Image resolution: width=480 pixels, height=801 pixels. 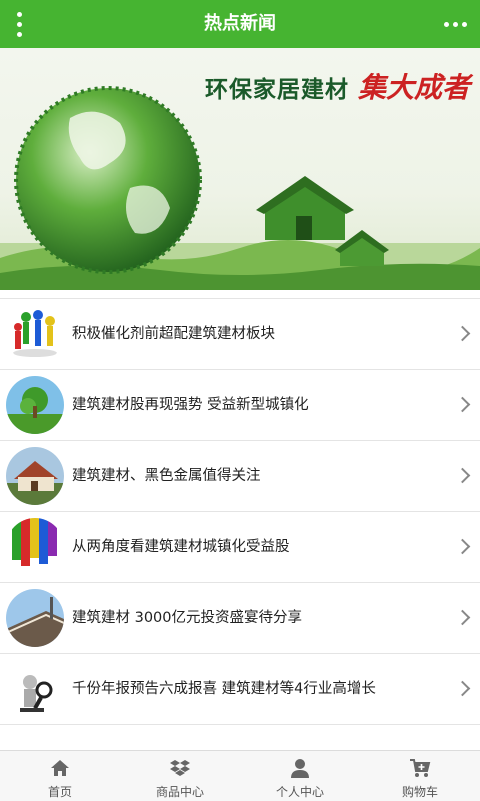 I want to click on list-item: 积极催化剂前超配建筑建材板块, so click(x=240, y=334).